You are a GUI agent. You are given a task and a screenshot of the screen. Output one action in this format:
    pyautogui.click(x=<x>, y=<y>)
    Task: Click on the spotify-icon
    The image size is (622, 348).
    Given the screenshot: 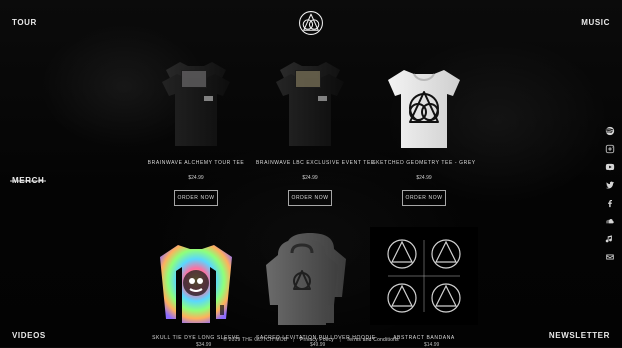 What is the action you would take?
    pyautogui.click(x=610, y=131)
    